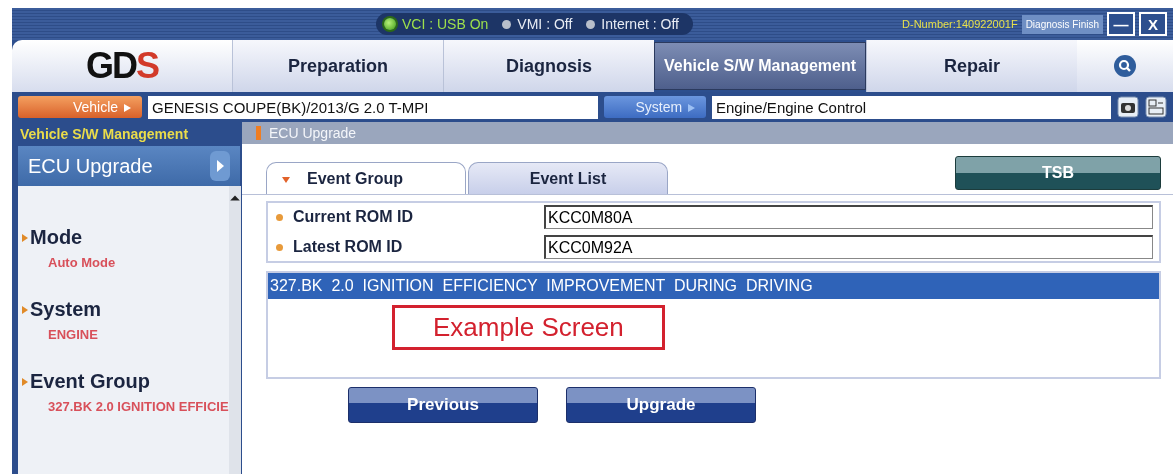 This screenshot has width=1173, height=474. I want to click on event-row: 327.BK 2.0 IGNITION EFFICIENCY IMPROVEMENT DURING DRIVING, so click(713, 286).